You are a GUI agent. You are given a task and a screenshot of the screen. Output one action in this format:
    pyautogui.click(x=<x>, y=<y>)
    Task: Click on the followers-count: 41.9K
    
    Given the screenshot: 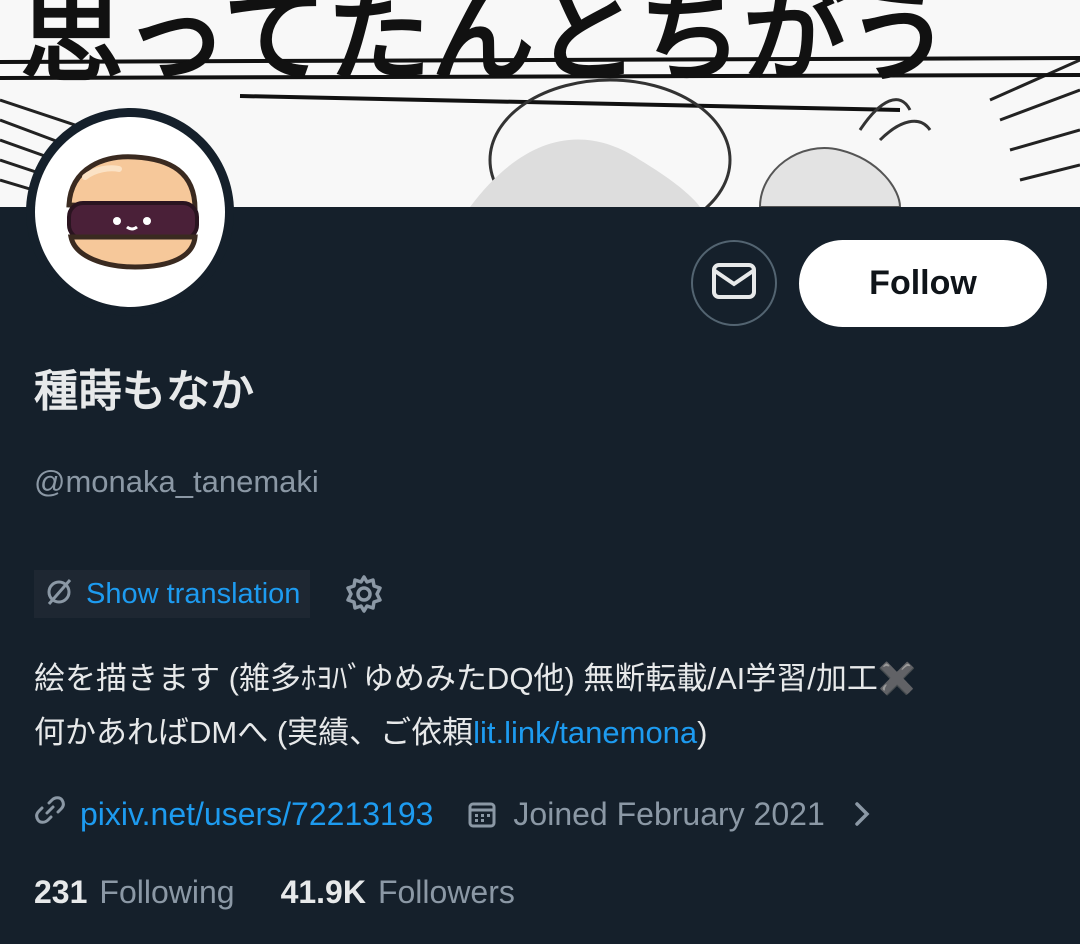 What is the action you would take?
    pyautogui.click(x=323, y=891)
    